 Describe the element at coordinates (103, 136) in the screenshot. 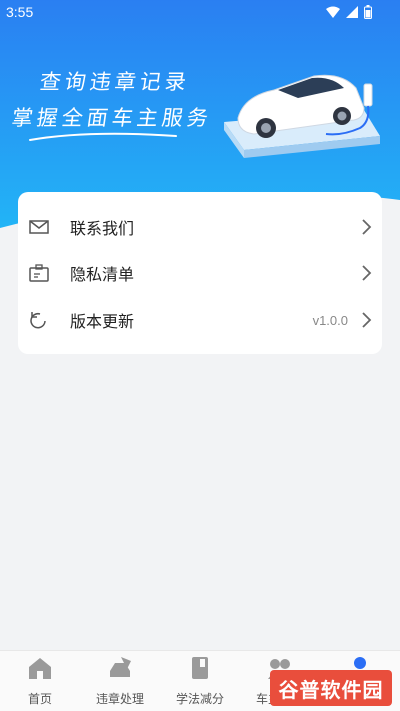

I see `hero-swoosh-decoration` at that location.